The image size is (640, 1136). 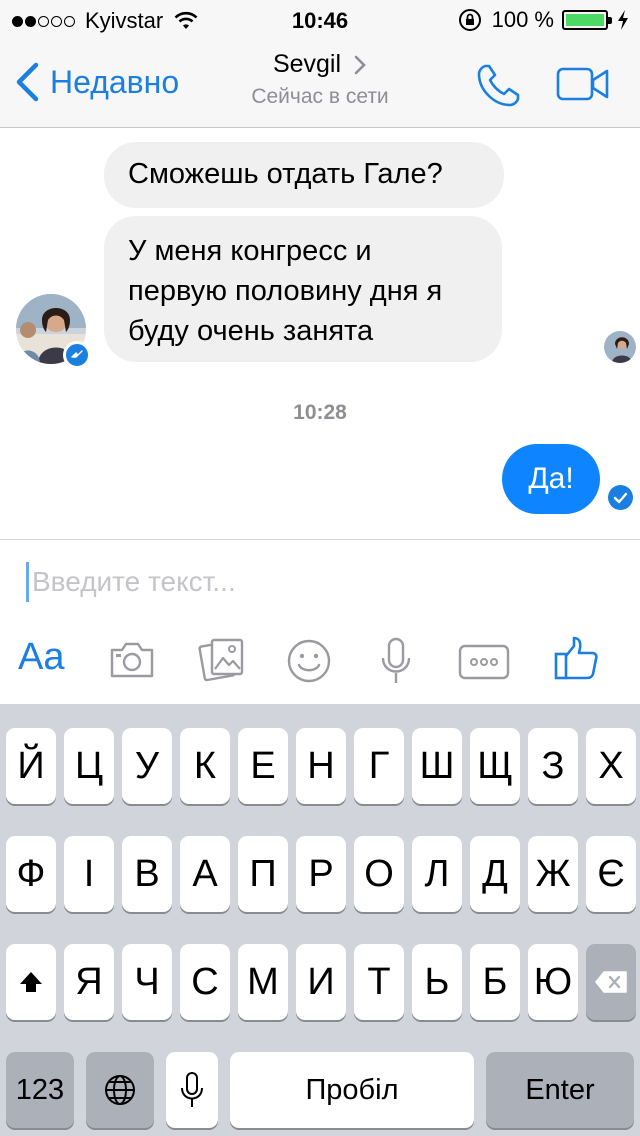 What do you see at coordinates (560, 1090) in the screenshot?
I see `enter-key: Enter` at bounding box center [560, 1090].